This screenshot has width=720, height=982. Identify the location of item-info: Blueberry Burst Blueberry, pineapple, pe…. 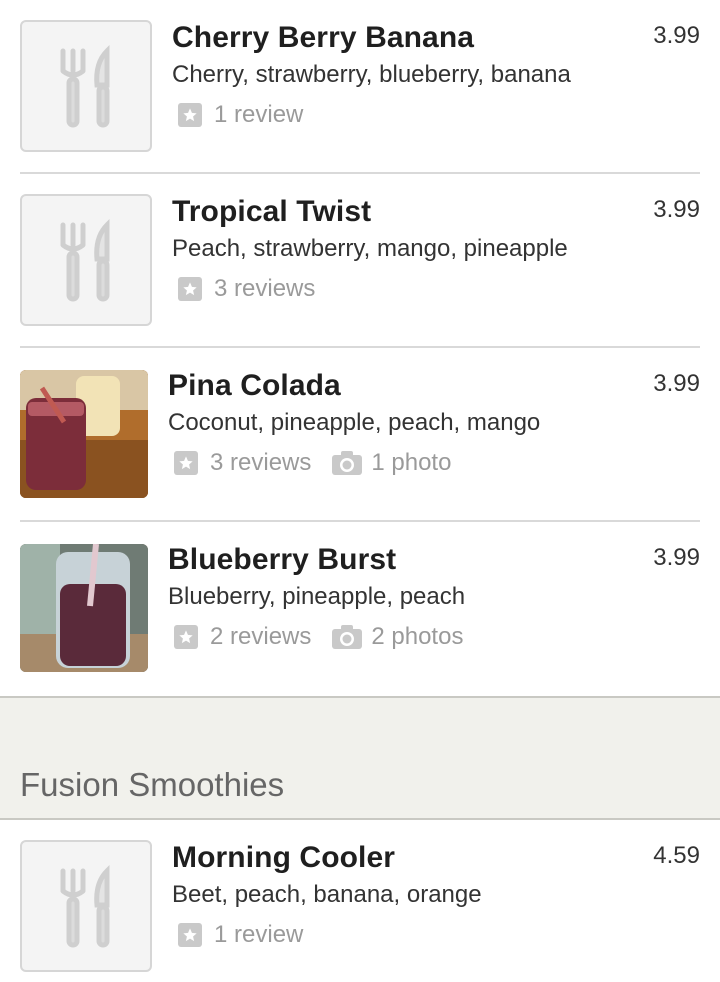
(434, 597).